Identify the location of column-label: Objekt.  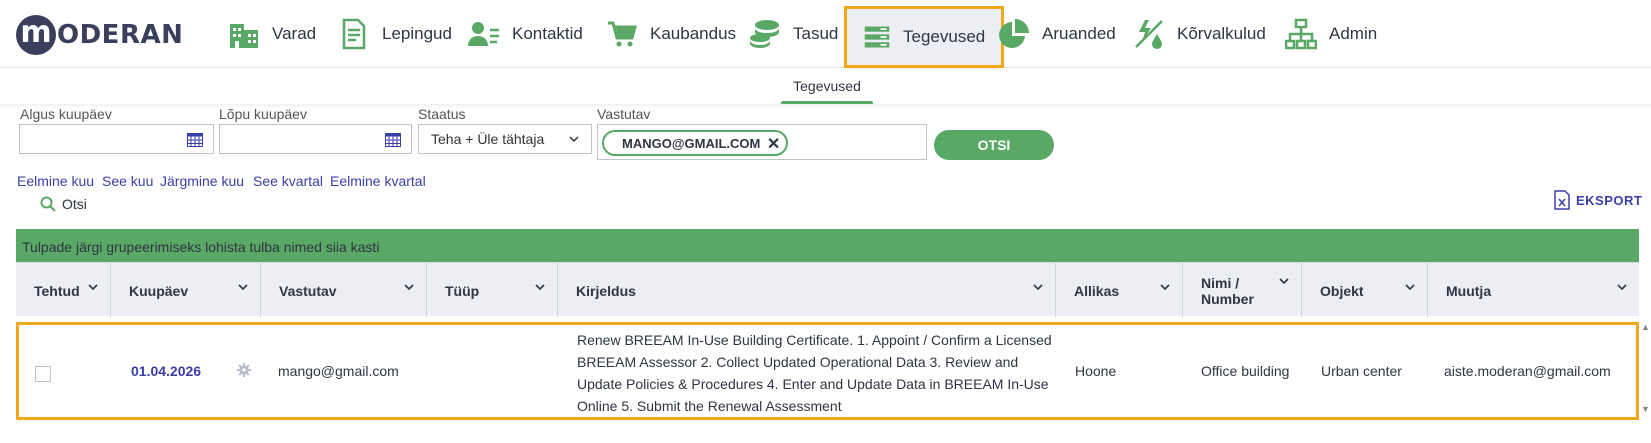
(1342, 291).